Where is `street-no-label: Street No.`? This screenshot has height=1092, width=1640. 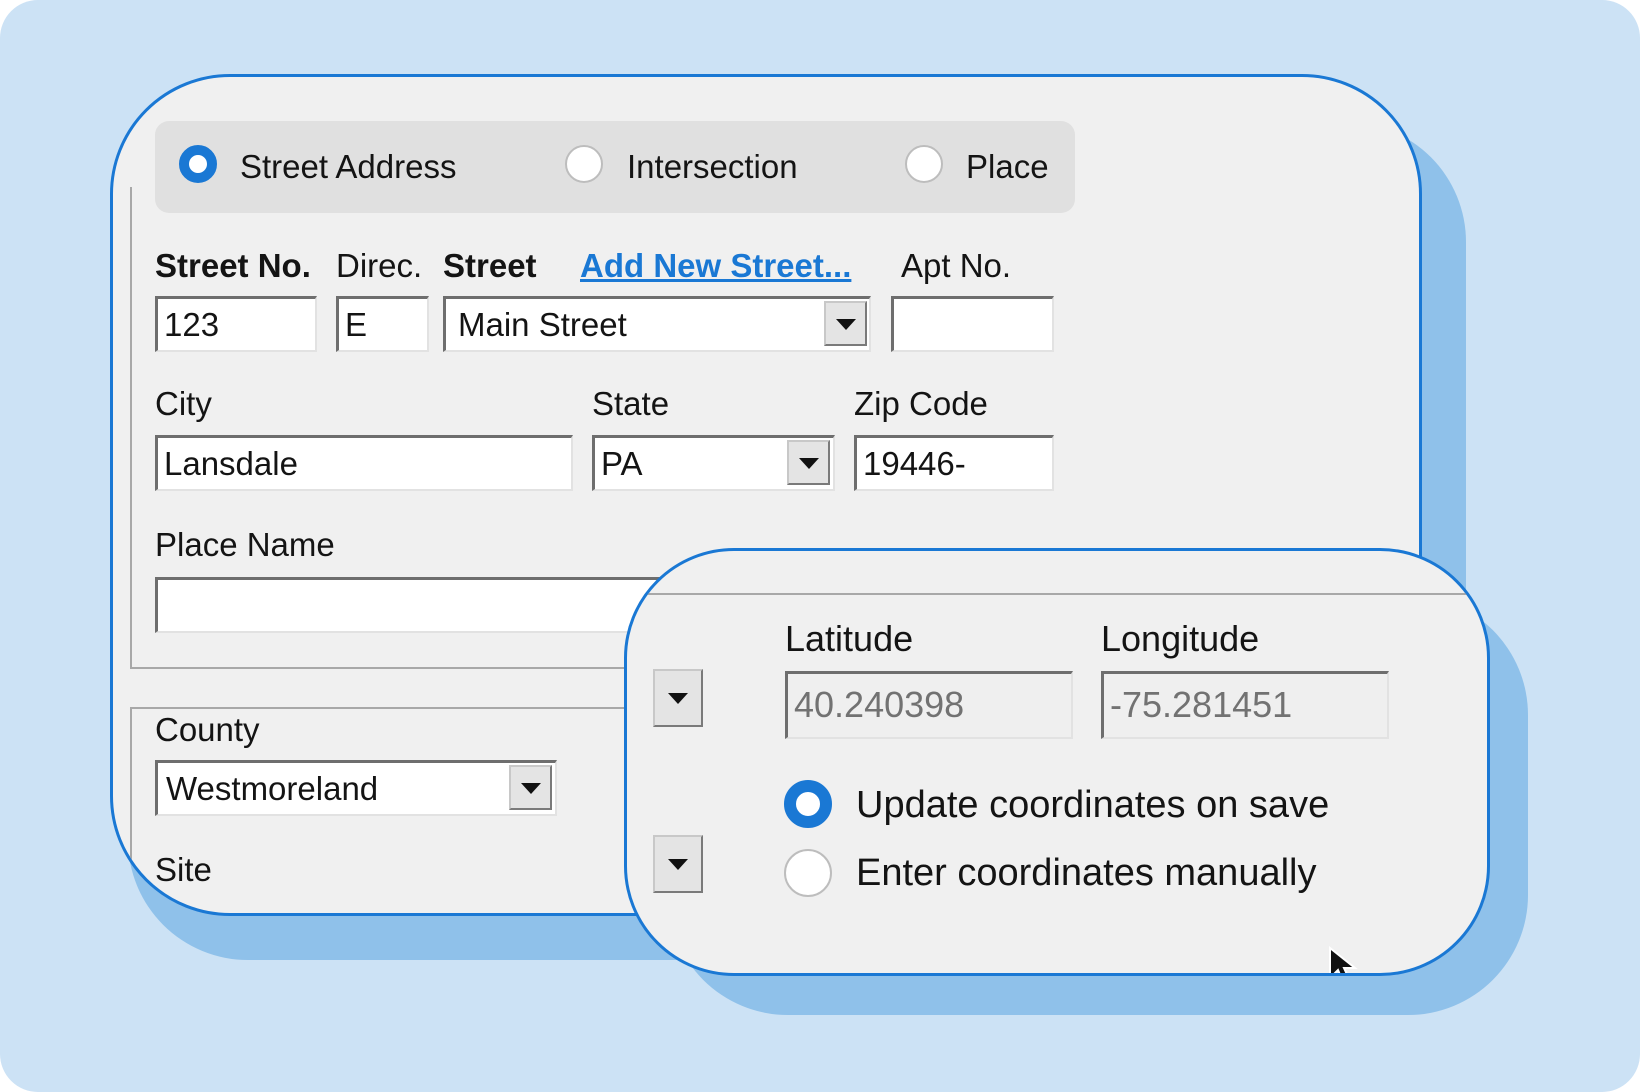 street-no-label: Street No. is located at coordinates (233, 265).